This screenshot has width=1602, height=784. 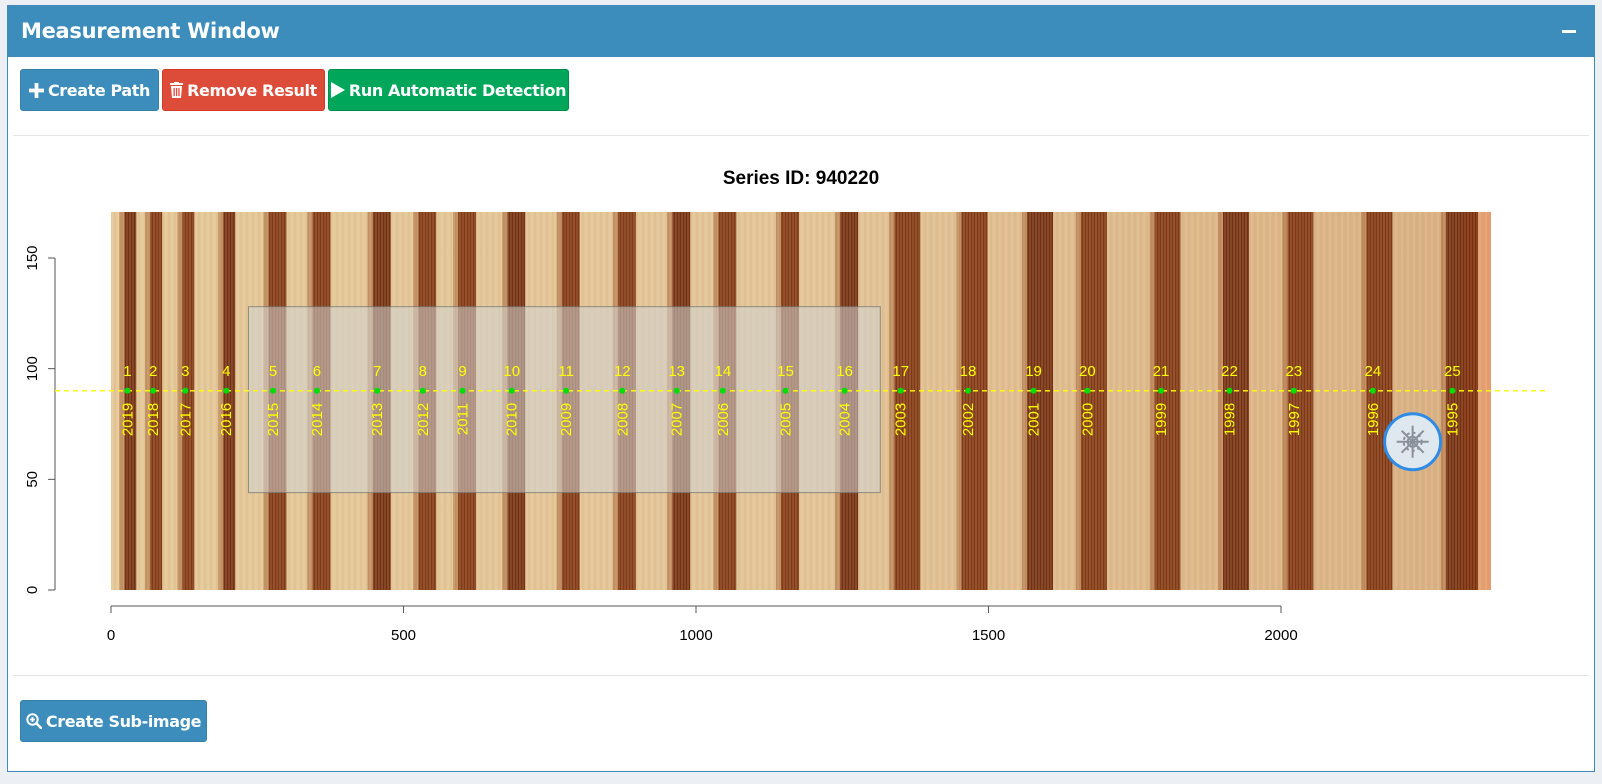 What do you see at coordinates (1034, 419) in the screenshot?
I see `ring-year-label: 2001` at bounding box center [1034, 419].